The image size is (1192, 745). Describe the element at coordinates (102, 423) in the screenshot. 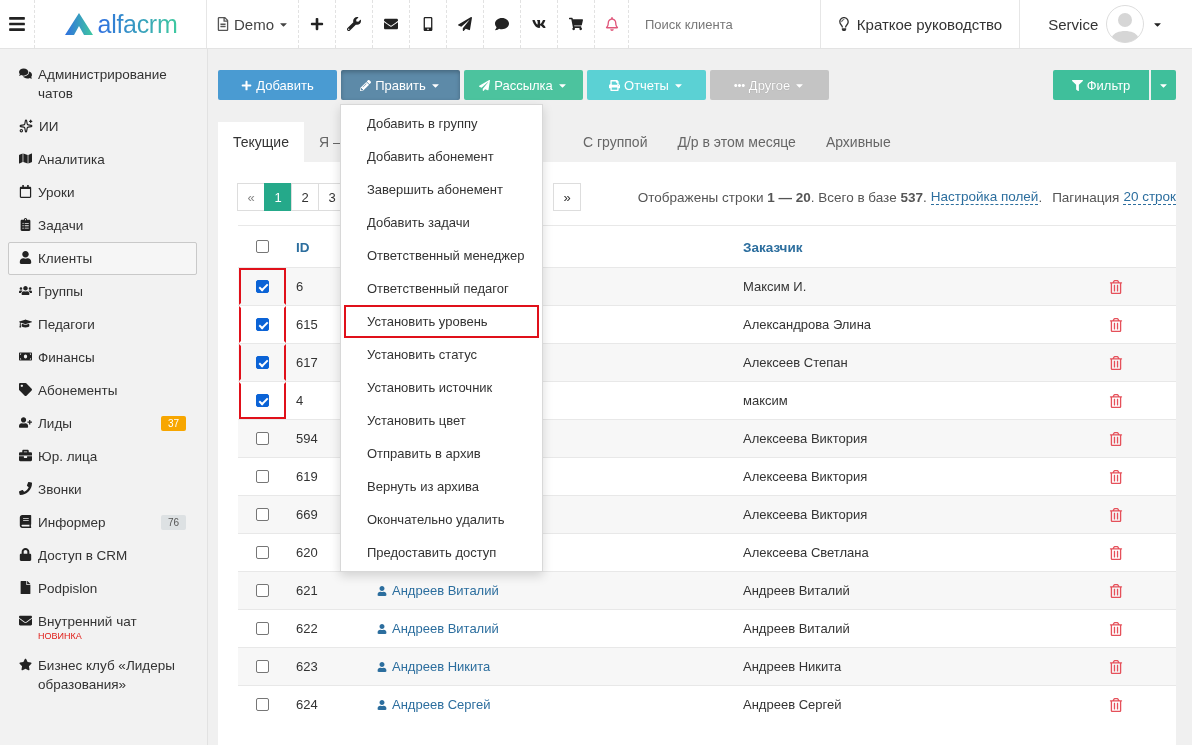

I see `sidebar-item: Лиды 37` at that location.